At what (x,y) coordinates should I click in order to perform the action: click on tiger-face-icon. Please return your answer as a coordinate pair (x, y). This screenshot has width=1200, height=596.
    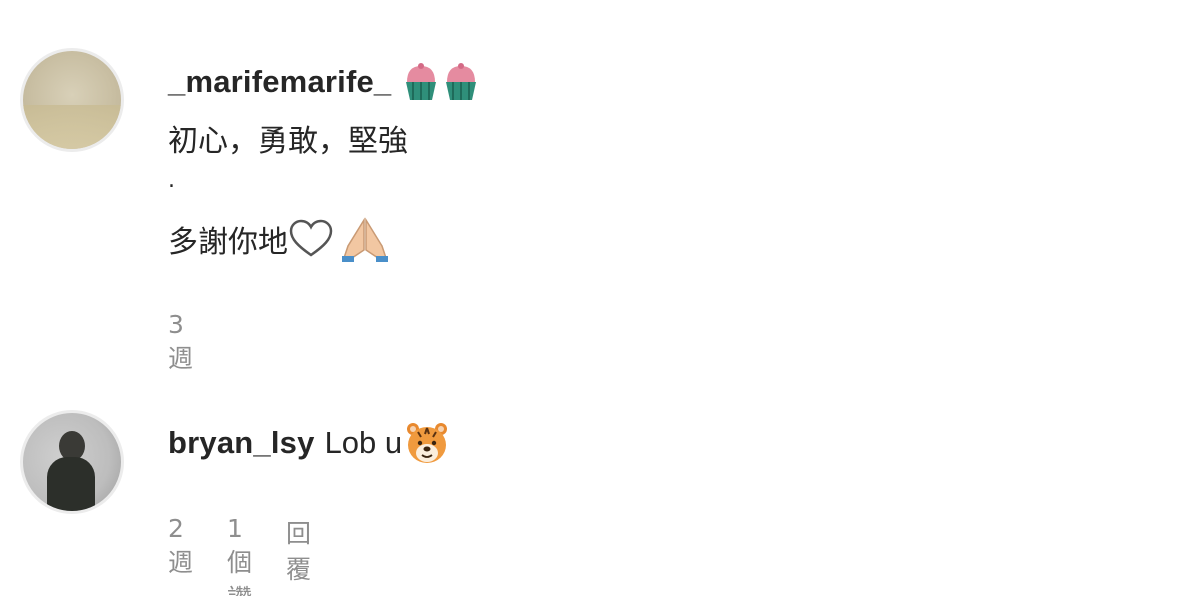
    Looking at the image, I should click on (427, 443).